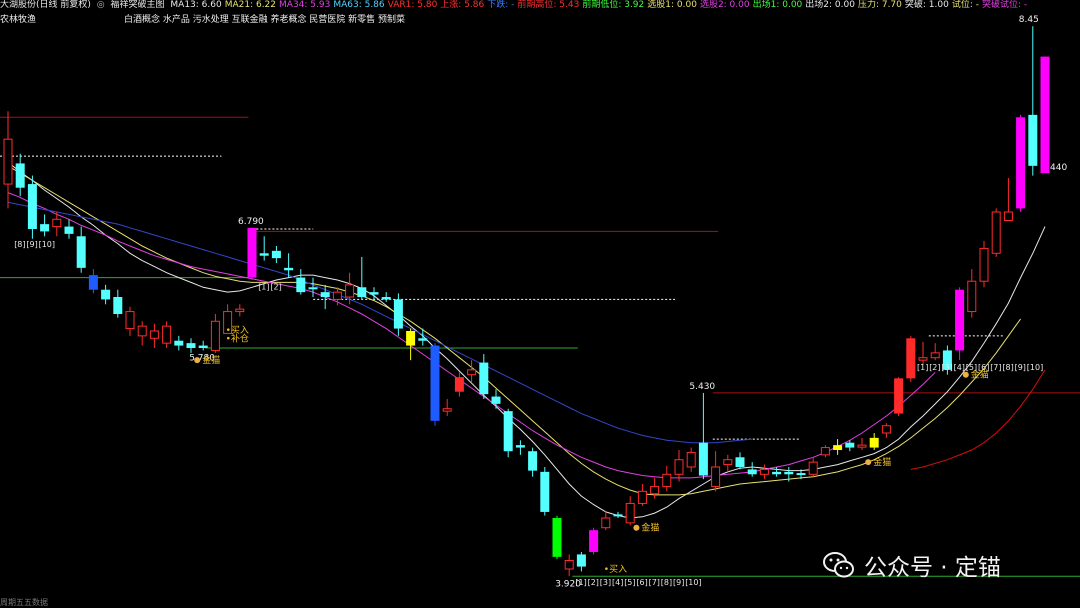 This screenshot has height=608, width=1080. I want to click on count-label: [2], so click(934, 367).